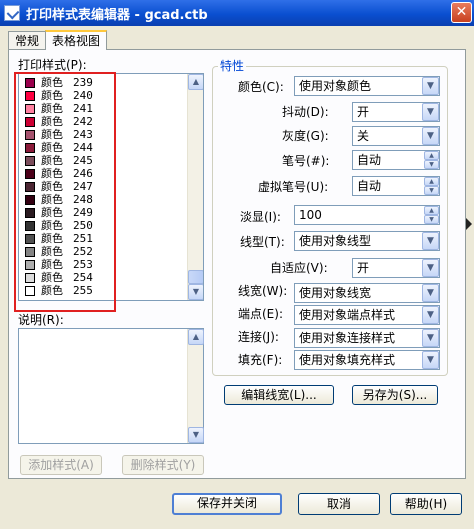  Describe the element at coordinates (57, 238) in the screenshot. I see `list-item: 颜色 251` at that location.